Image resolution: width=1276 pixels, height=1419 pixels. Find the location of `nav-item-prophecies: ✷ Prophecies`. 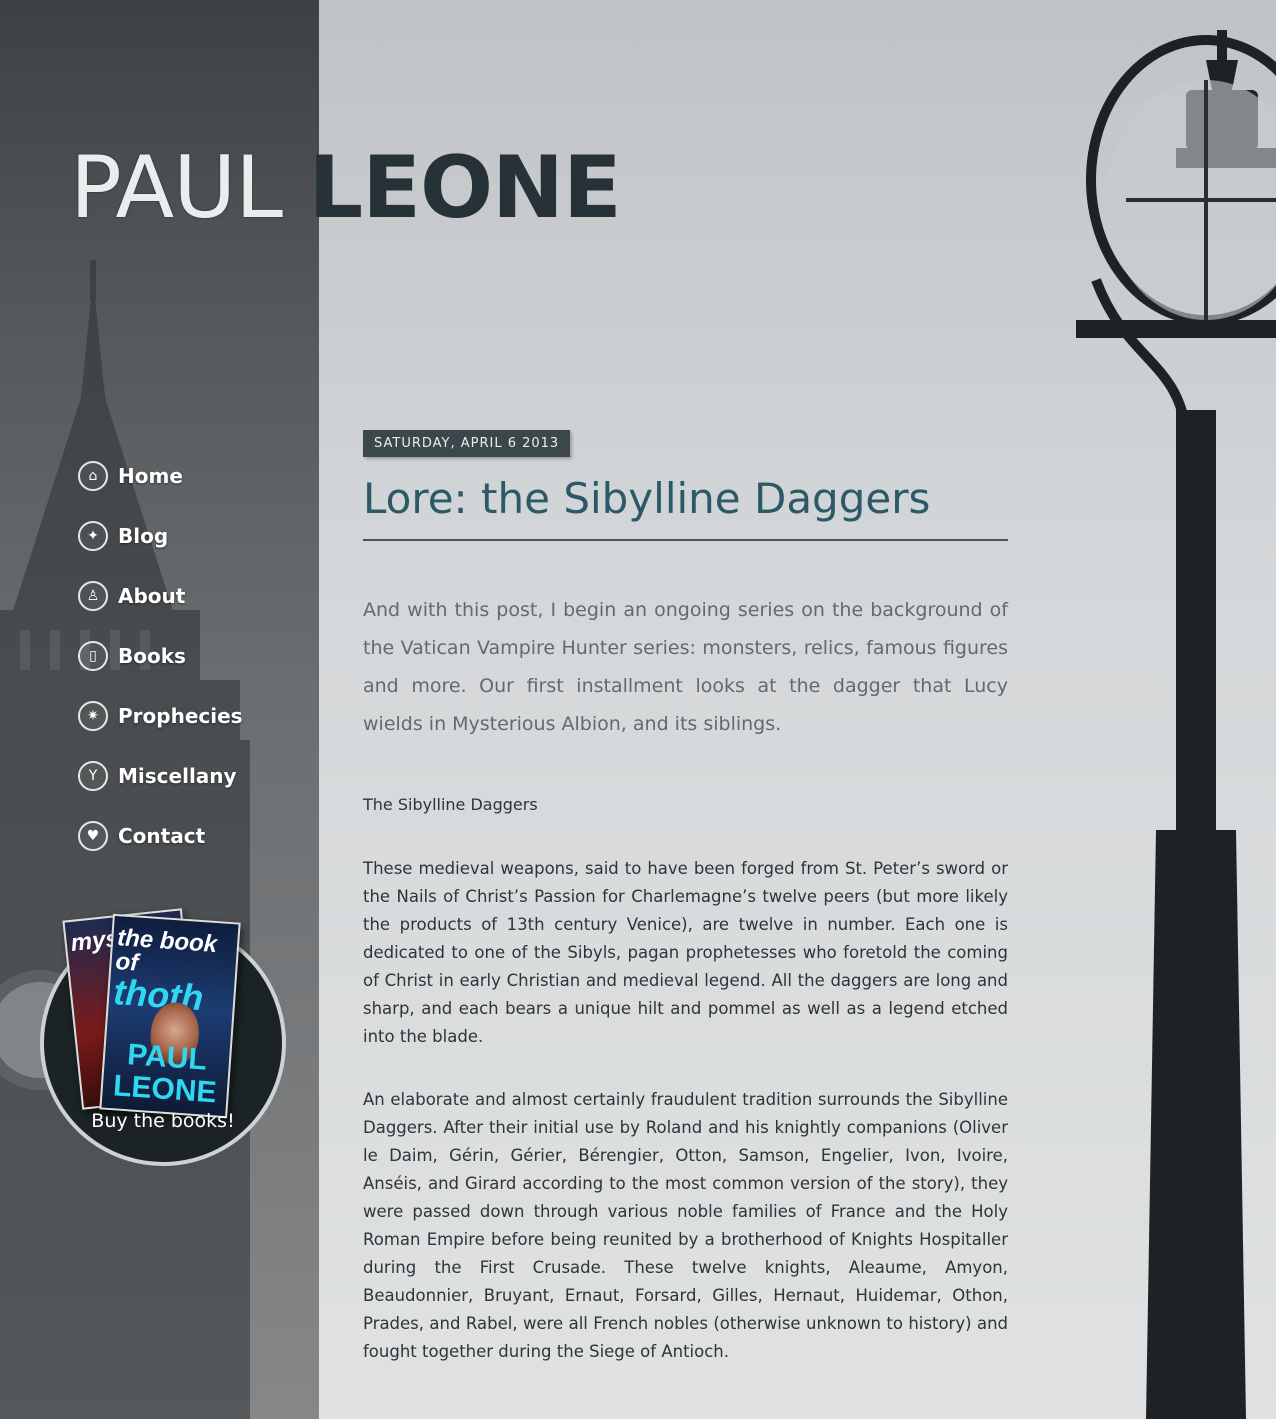

nav-item-prophecies: ✷ Prophecies is located at coordinates (160, 716).